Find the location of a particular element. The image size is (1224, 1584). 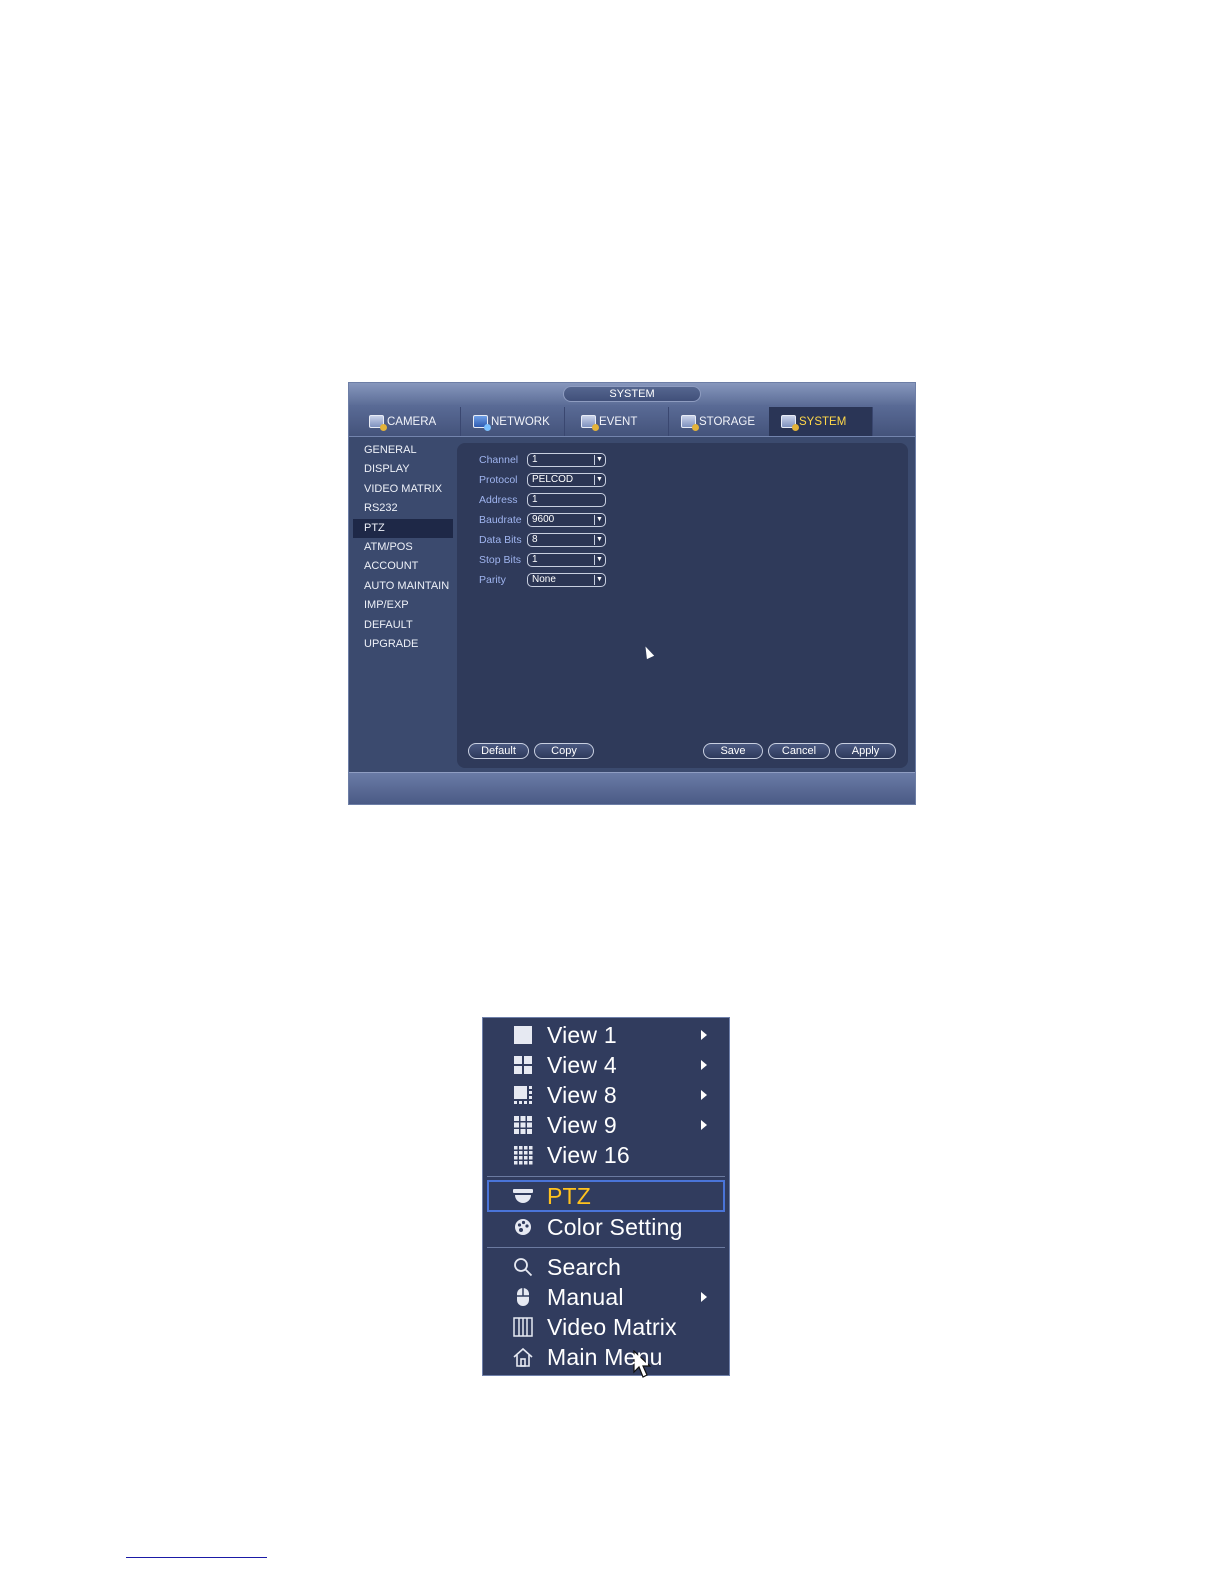

stop-bits-label: Stop Bits is located at coordinates (500, 560).